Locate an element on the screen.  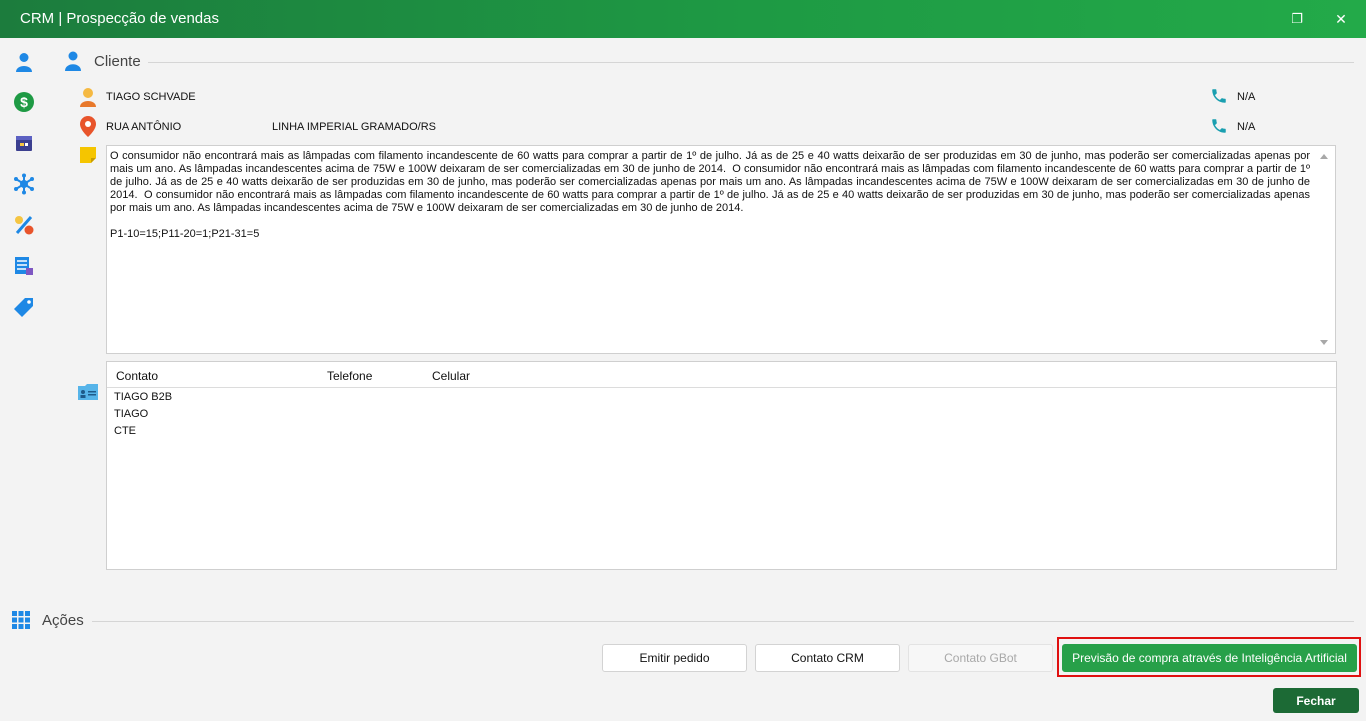
sidebar-item-calendar is located at coordinates (24, 143).